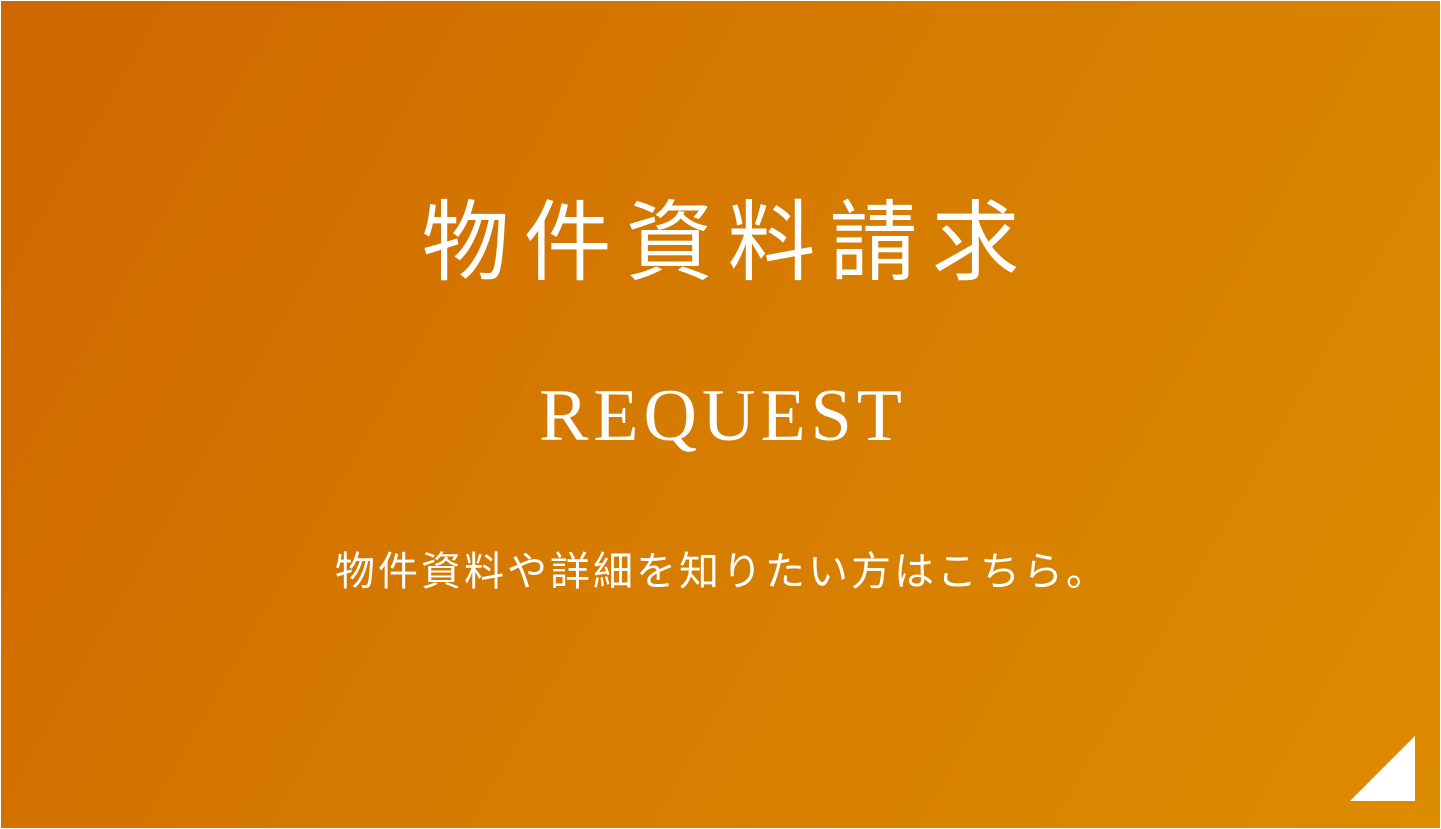  I want to click on banner-description: 物件資料や詳細を知りたい方はこちら。, so click(722, 572).